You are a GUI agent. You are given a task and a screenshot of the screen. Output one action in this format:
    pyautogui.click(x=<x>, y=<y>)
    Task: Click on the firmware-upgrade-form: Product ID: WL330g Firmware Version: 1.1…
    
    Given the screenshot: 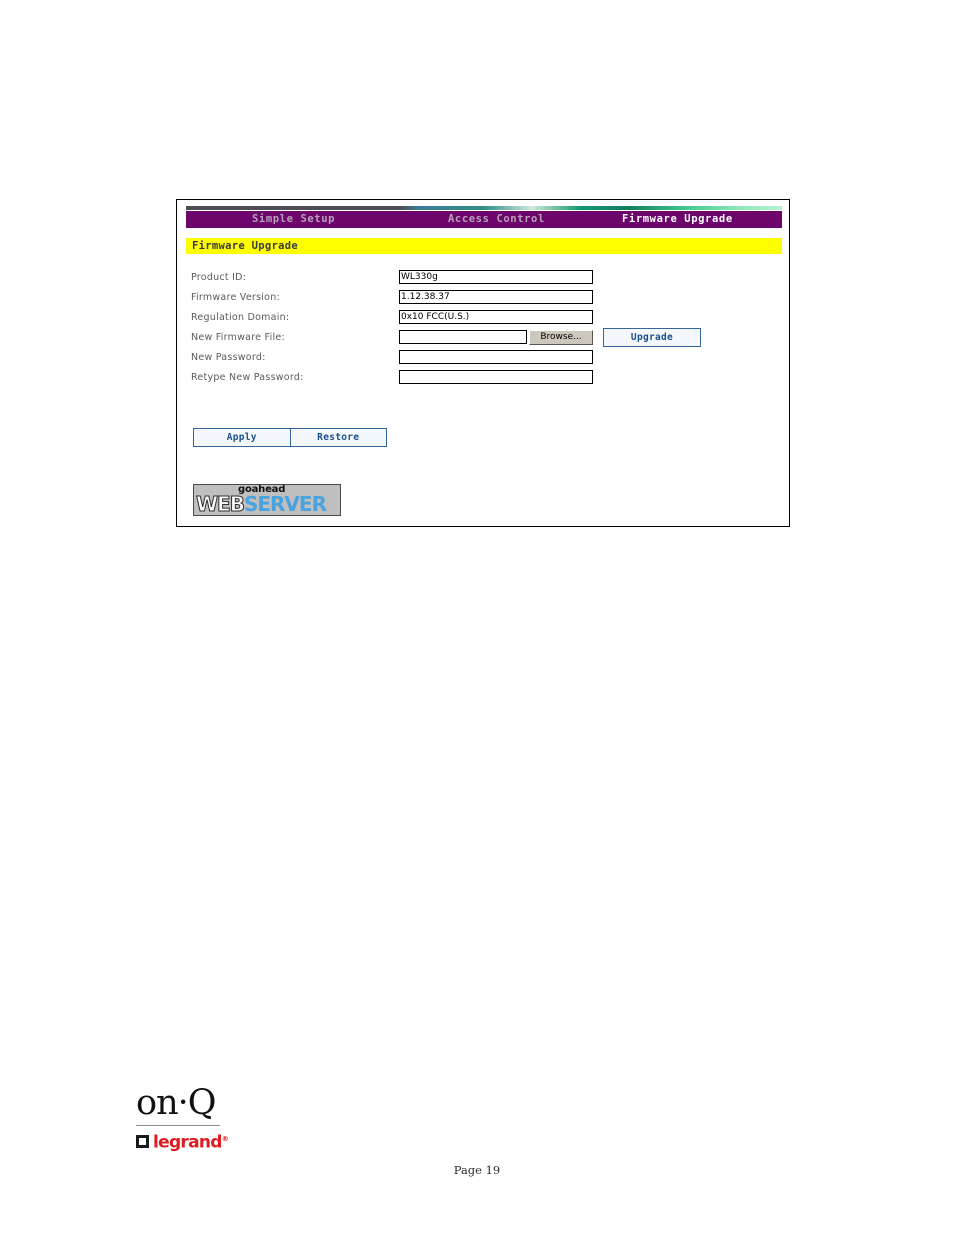 What is the action you would take?
    pyautogui.click(x=481, y=330)
    